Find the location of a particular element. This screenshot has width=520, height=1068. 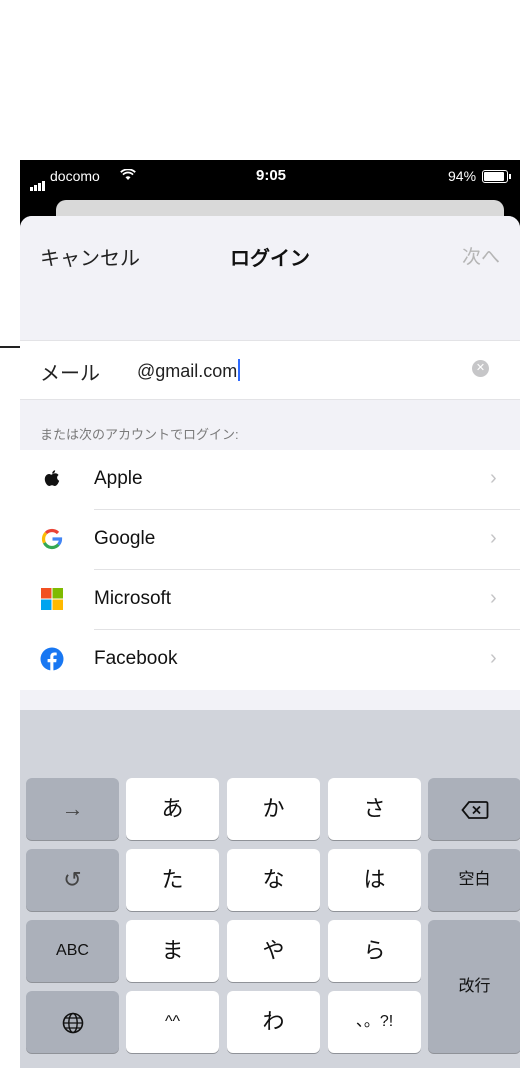

space-key: 空白 is located at coordinates (474, 880).